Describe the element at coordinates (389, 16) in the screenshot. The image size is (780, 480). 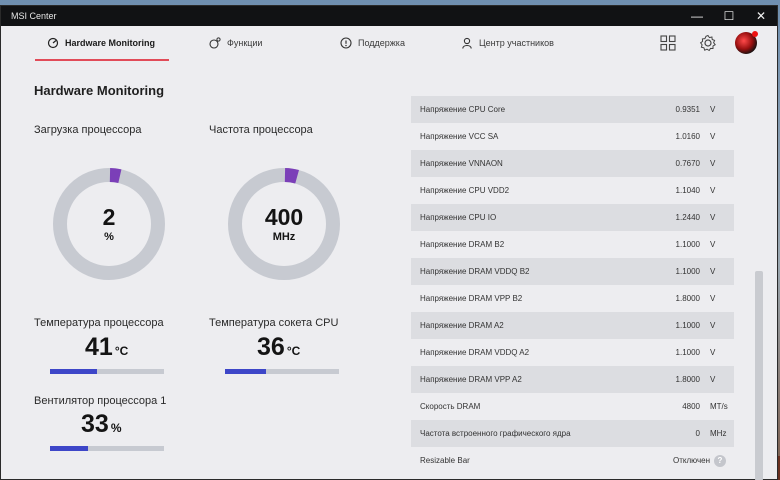
I see `title-bar: MSI Center — ☐ ✕` at that location.